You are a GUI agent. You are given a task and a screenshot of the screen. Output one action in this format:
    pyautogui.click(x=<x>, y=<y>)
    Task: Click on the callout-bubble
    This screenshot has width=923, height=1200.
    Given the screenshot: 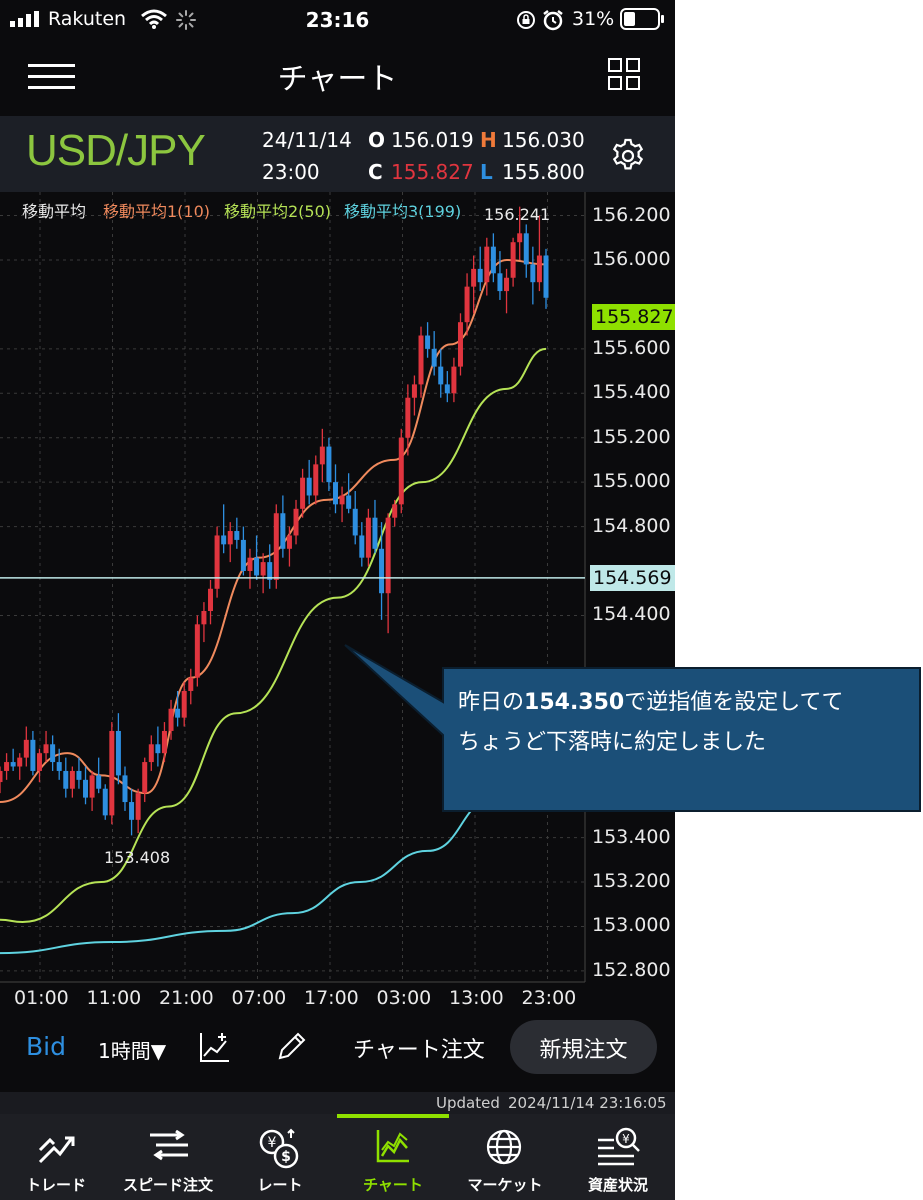 What is the action you would take?
    pyautogui.click(x=632, y=728)
    